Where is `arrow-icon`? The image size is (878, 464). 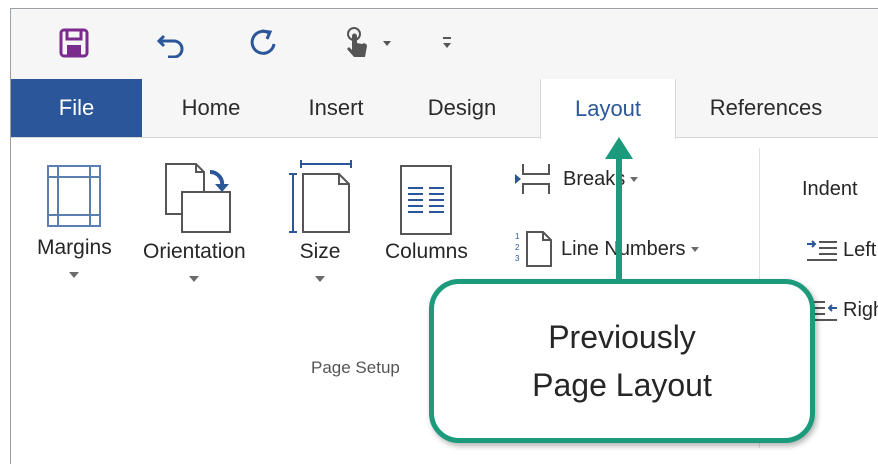 arrow-icon is located at coordinates (619, 210).